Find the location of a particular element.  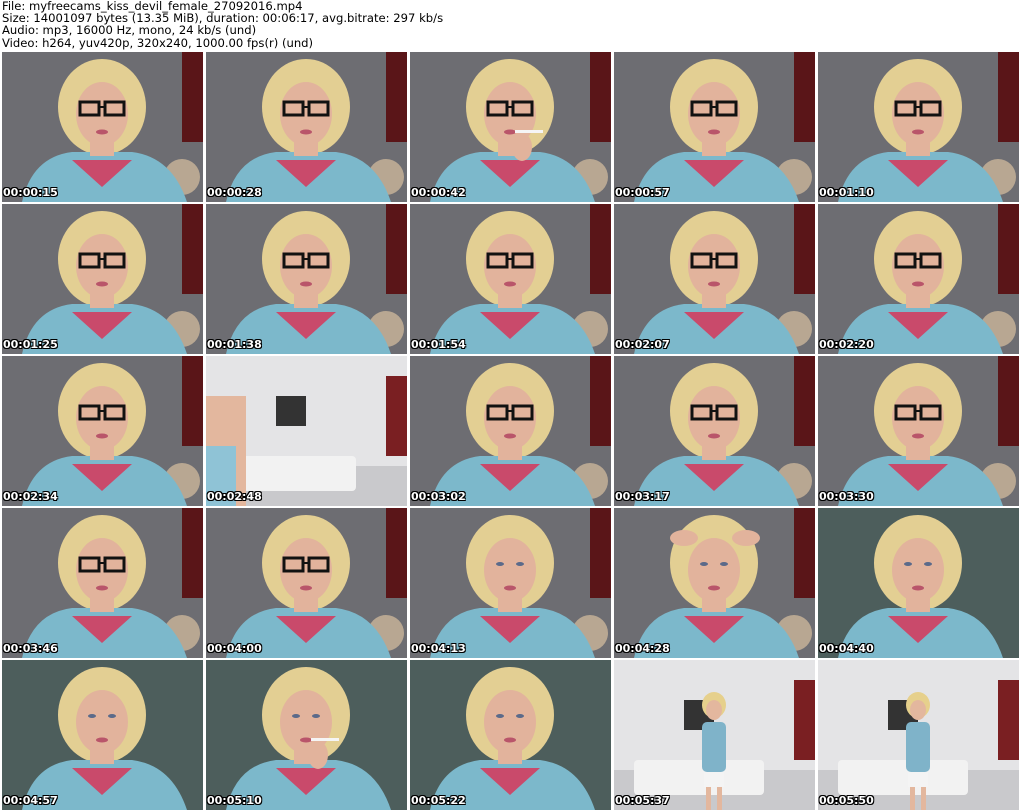

video-thumbnail: 00:02:20 is located at coordinates (918, 279).